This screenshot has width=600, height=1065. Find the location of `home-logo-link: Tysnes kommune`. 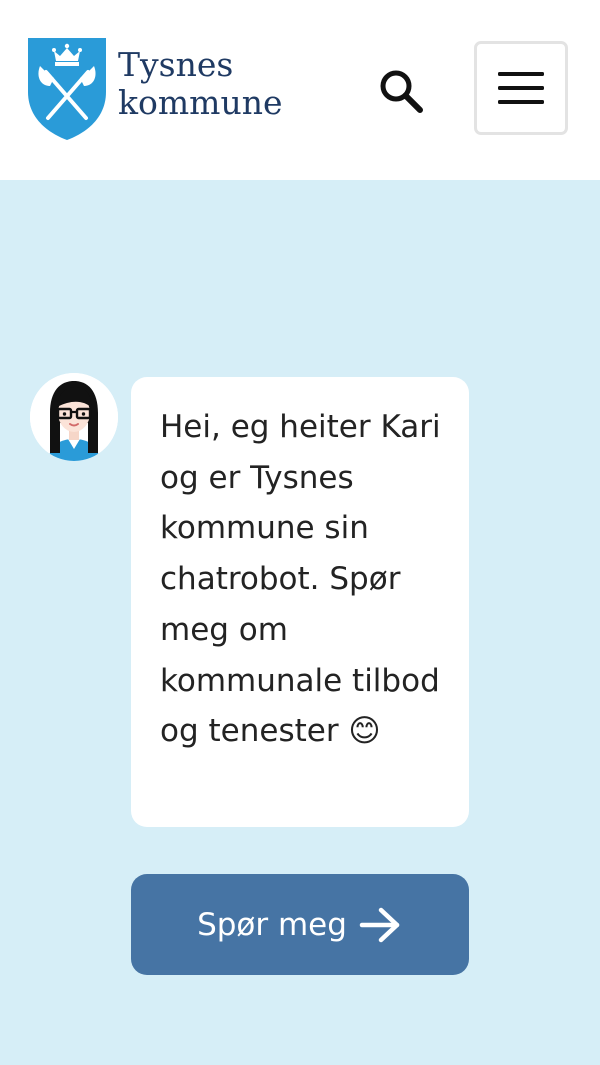

home-logo-link: Tysnes kommune is located at coordinates (154, 91).